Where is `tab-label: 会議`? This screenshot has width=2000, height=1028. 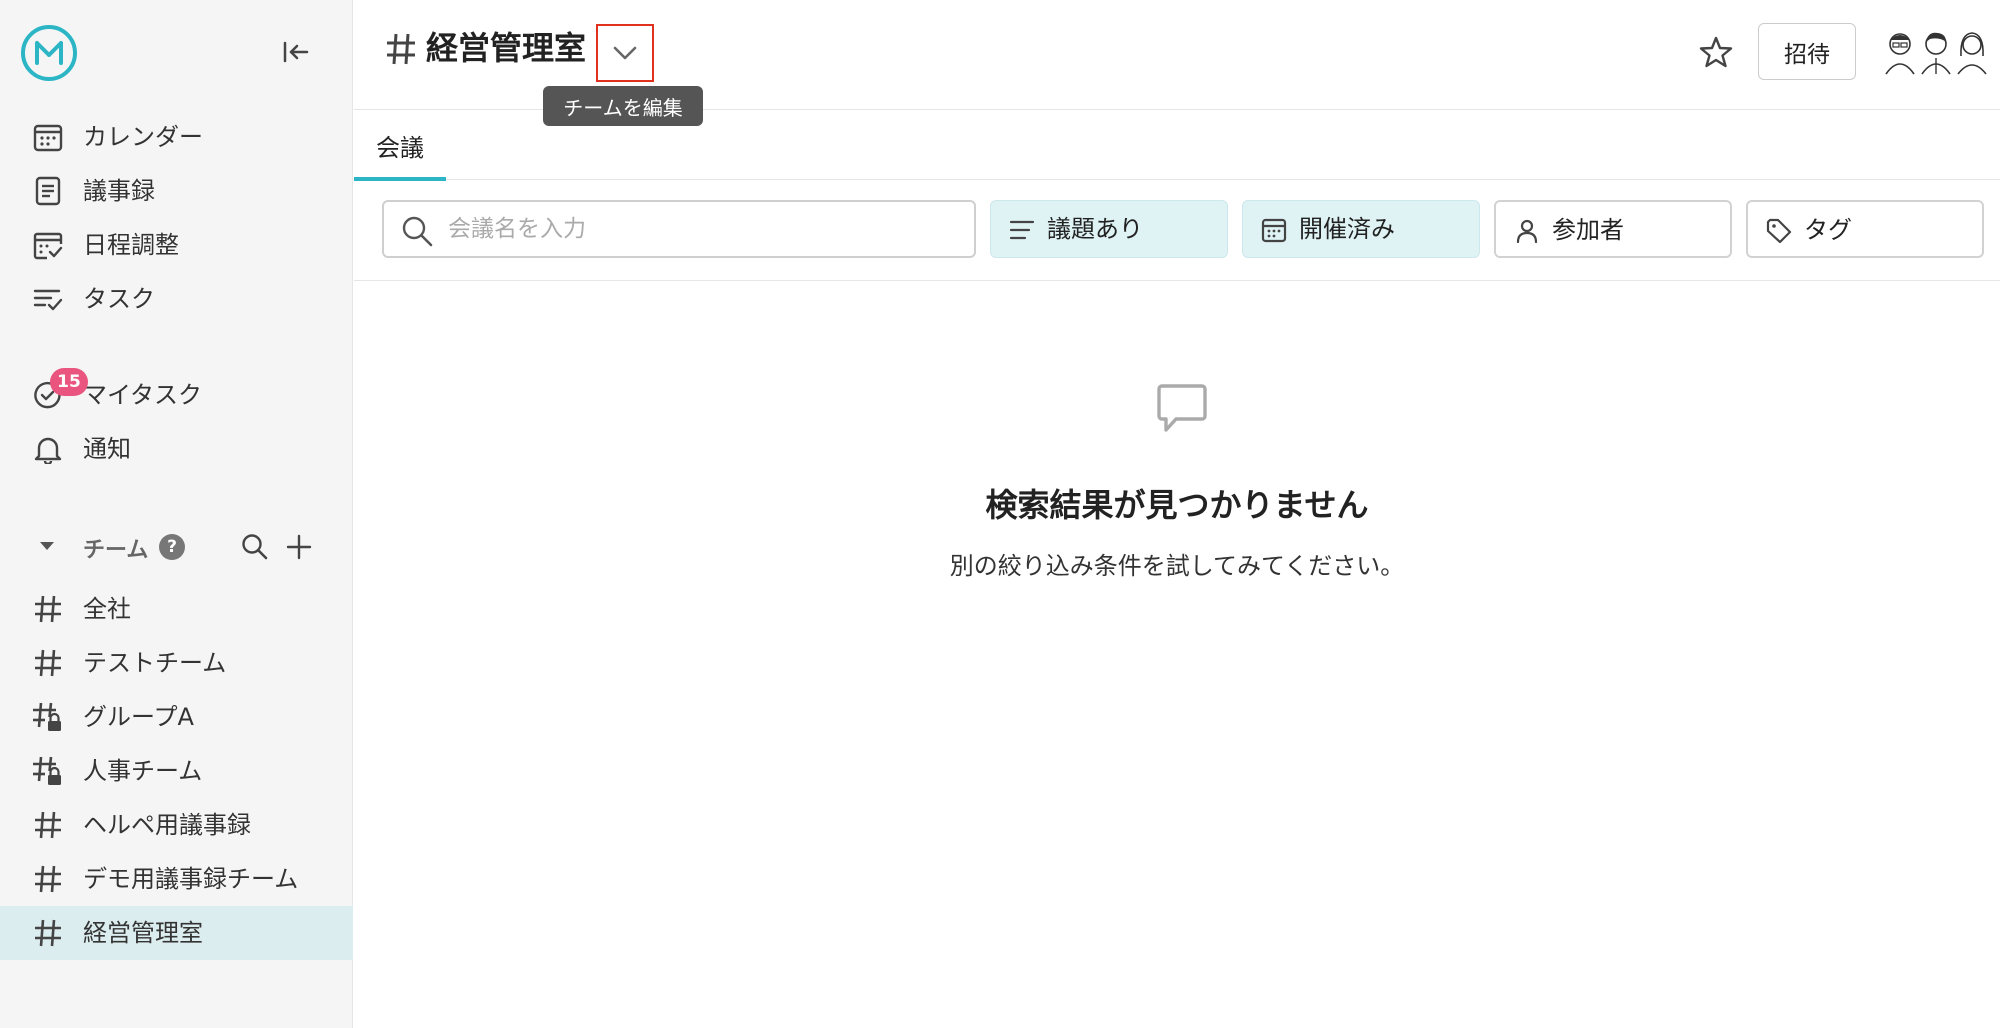 tab-label: 会議 is located at coordinates (400, 147).